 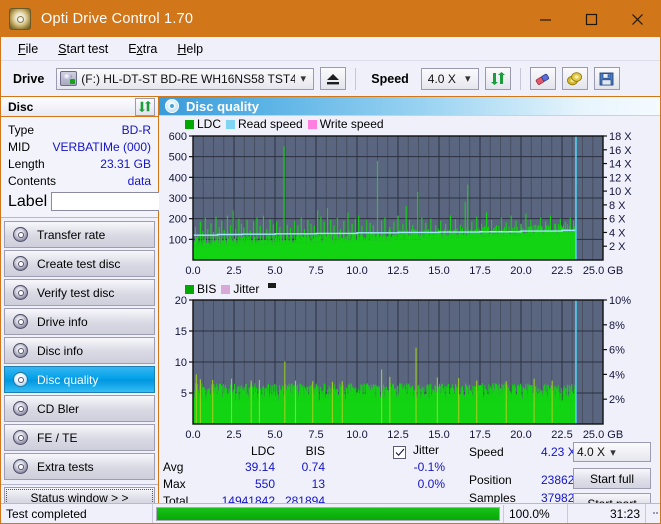 I want to click on stats-avg-ldc: 39.14, so click(x=259, y=467).